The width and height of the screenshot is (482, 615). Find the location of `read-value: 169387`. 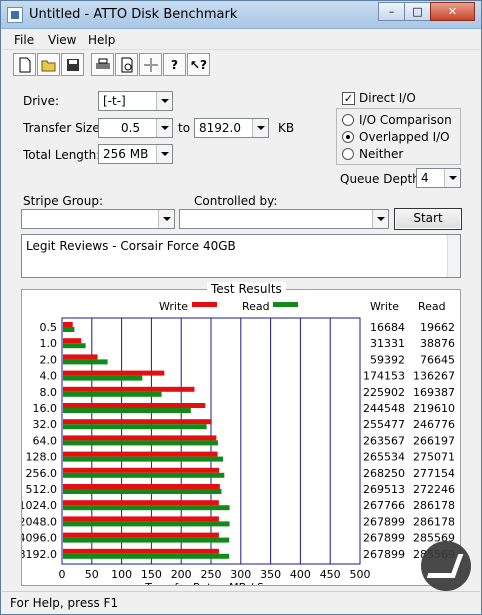

read-value: 169387 is located at coordinates (434, 392).